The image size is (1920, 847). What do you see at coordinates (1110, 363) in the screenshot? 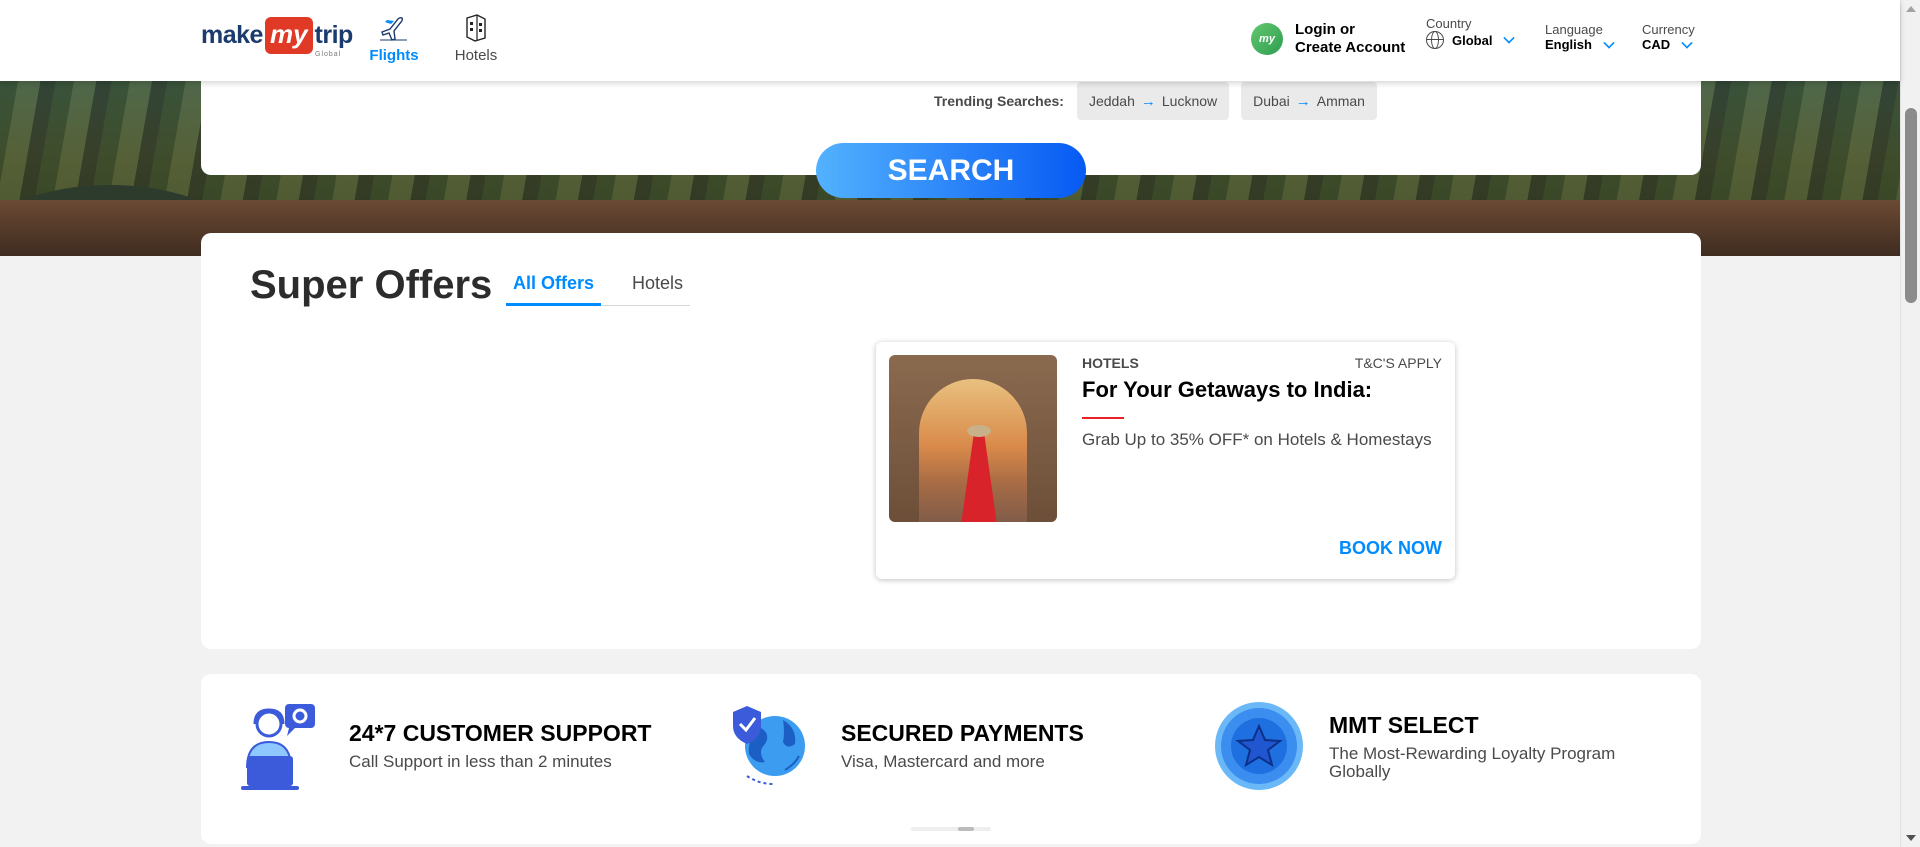
I see `offer-category: HOTELS` at bounding box center [1110, 363].